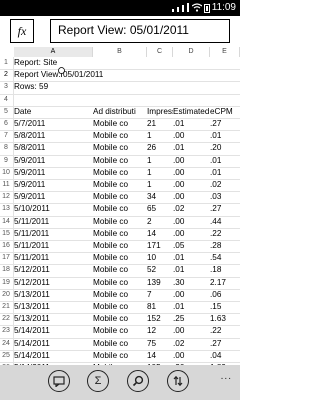  What do you see at coordinates (160, 197) in the screenshot?
I see `cell: 34` at bounding box center [160, 197].